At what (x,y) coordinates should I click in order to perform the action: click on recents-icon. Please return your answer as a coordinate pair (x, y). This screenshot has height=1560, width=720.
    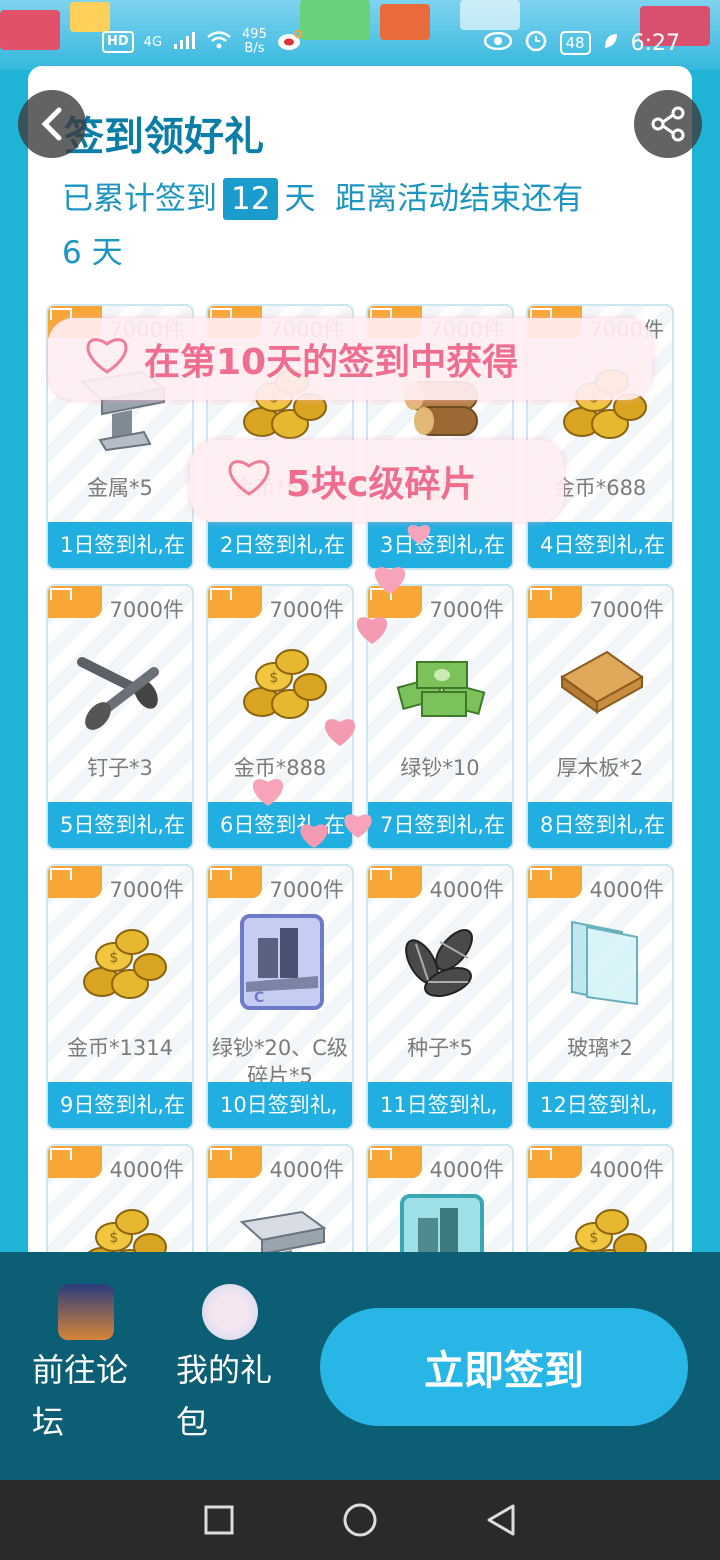
    Looking at the image, I should click on (219, 1520).